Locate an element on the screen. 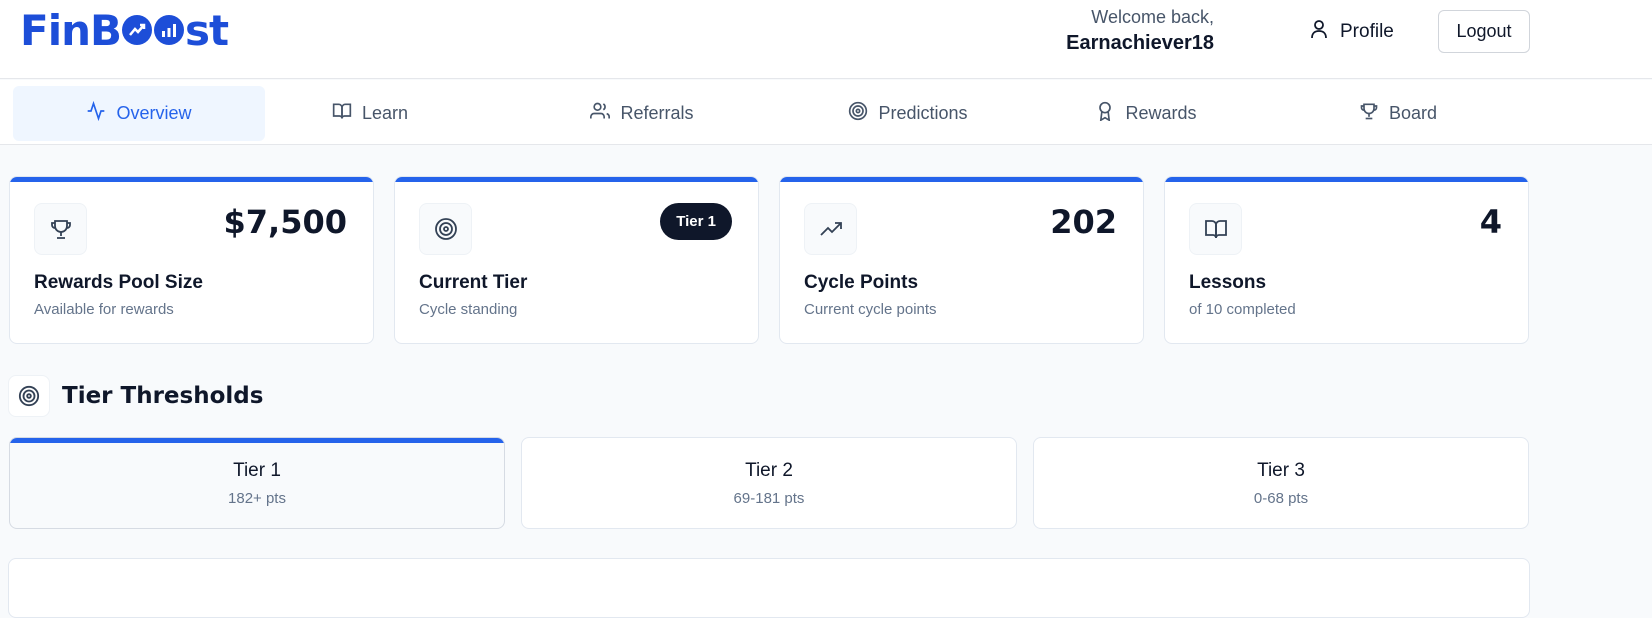 This screenshot has width=1652, height=618. stat-title: Current Tier is located at coordinates (473, 282).